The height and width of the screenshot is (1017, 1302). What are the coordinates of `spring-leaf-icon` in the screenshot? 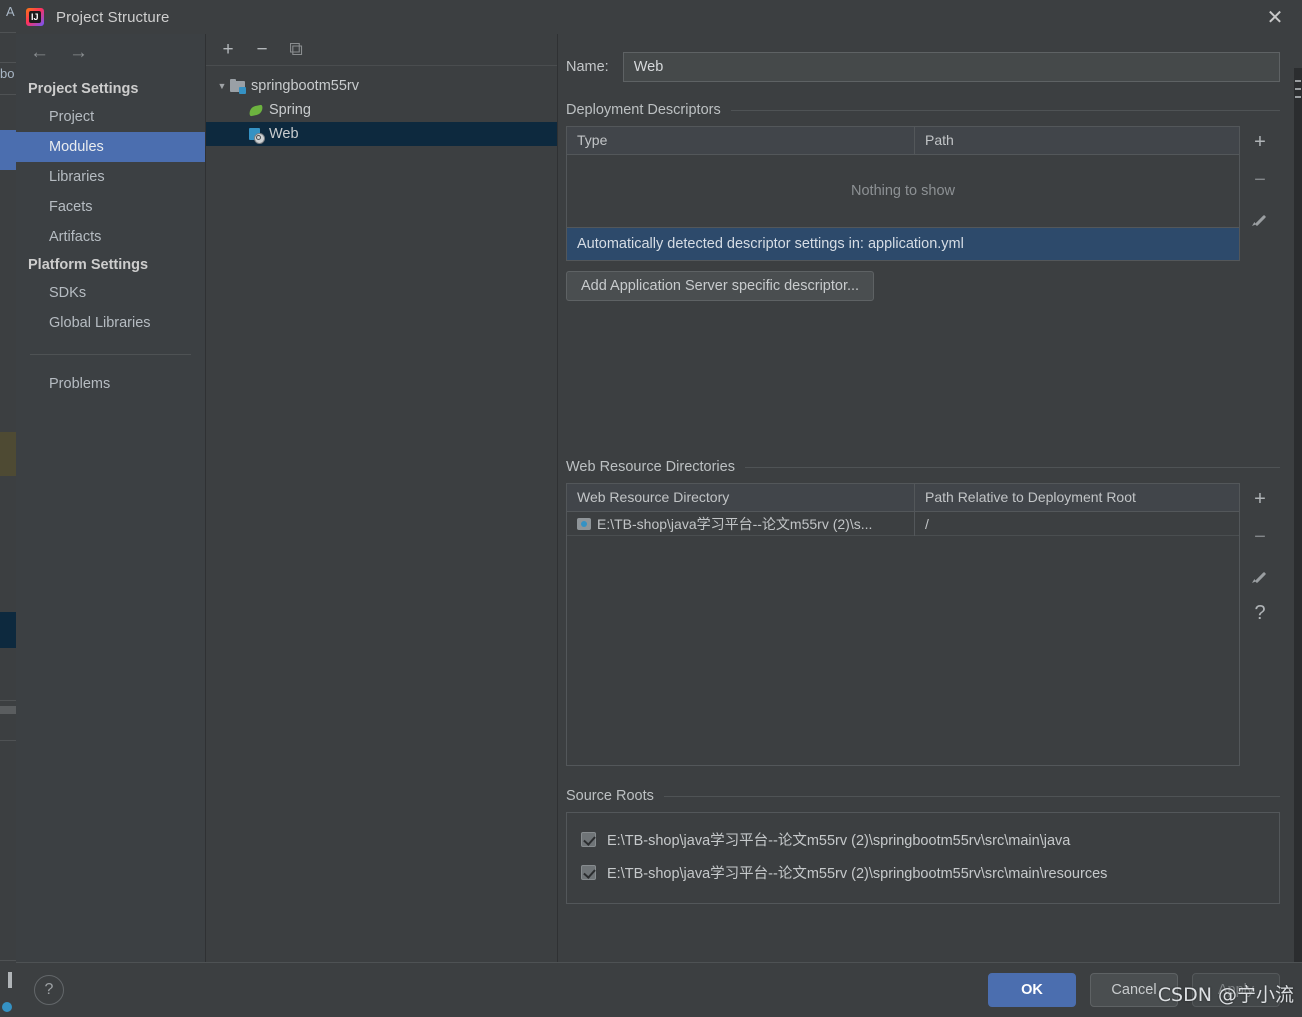 It's located at (256, 110).